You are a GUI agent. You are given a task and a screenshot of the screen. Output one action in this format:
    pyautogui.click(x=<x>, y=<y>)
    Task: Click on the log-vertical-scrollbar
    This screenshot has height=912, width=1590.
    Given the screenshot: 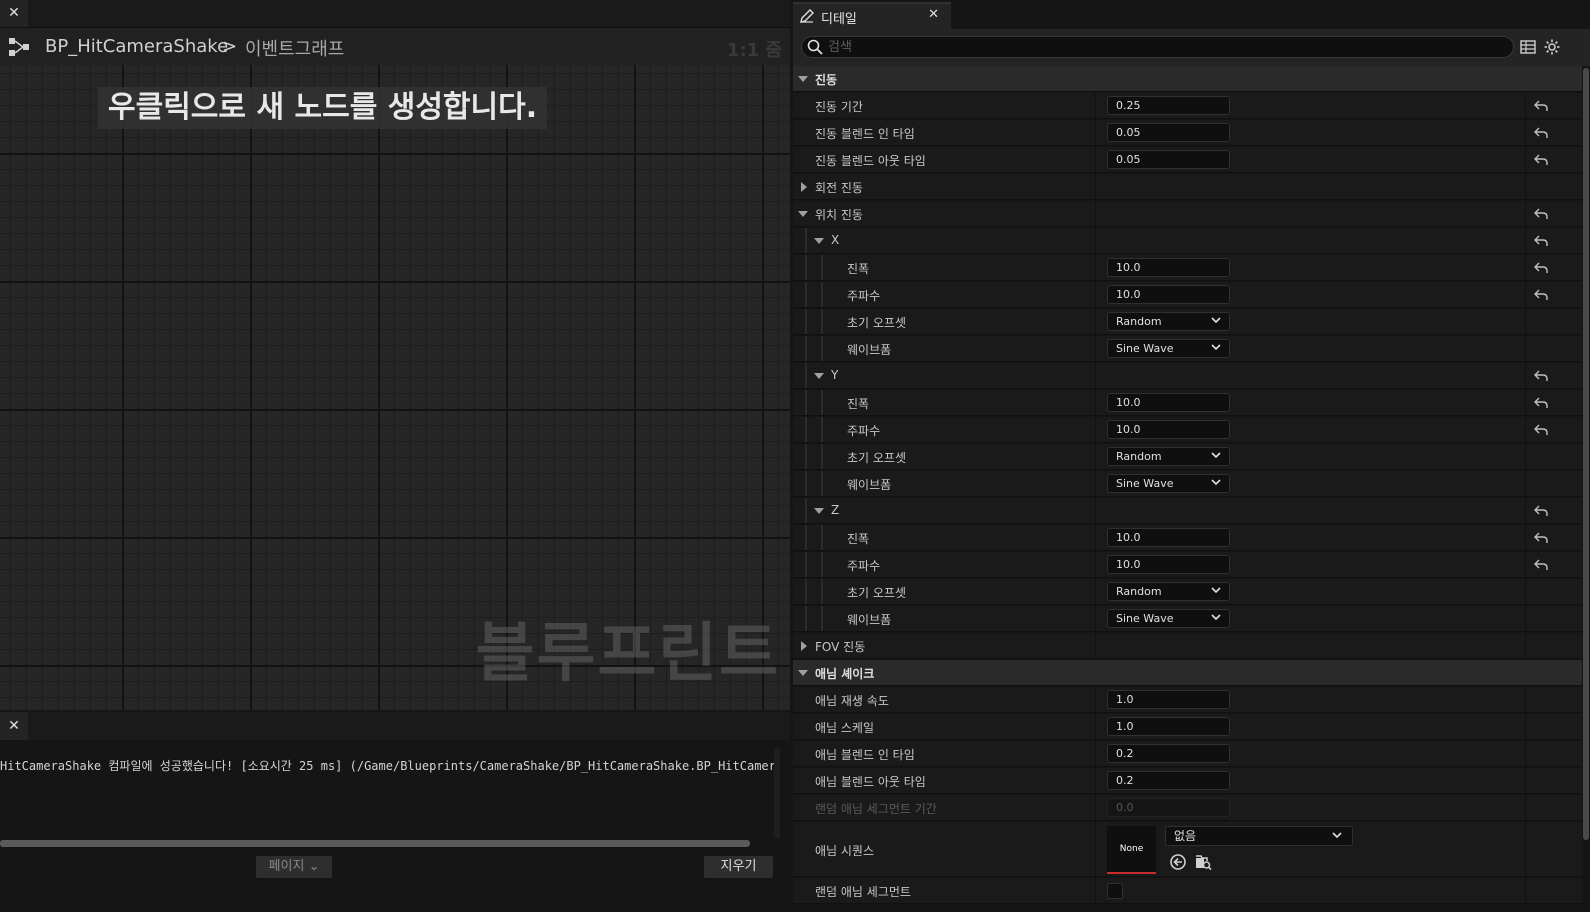 What is the action you would take?
    pyautogui.click(x=777, y=793)
    